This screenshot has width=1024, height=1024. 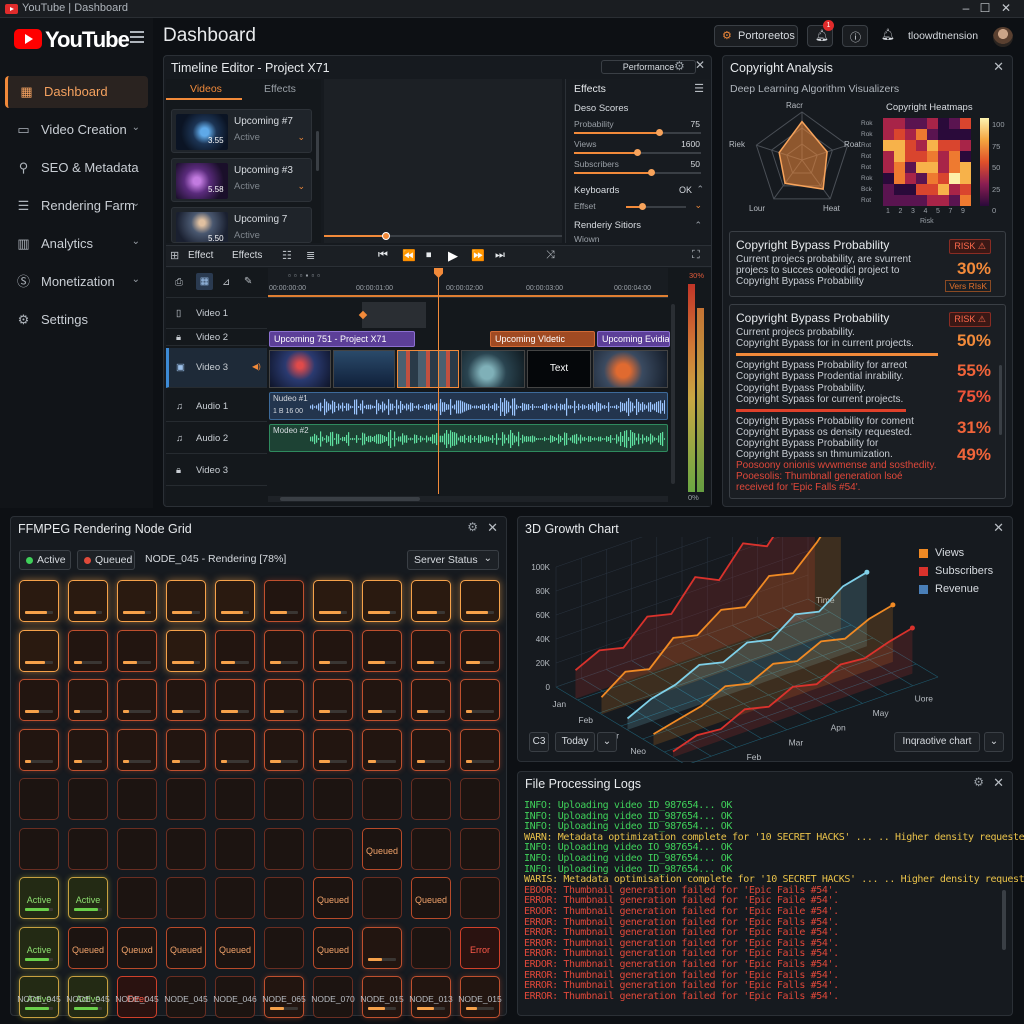 What do you see at coordinates (699, 88) in the screenshot?
I see `menu-icon: ☰` at bounding box center [699, 88].